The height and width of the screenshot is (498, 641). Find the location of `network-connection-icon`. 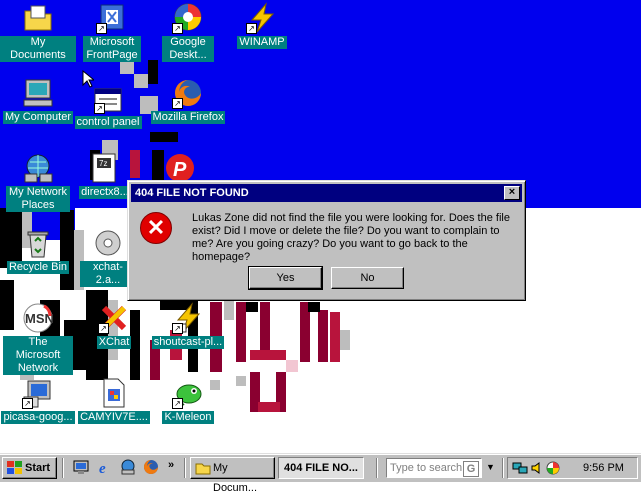

network-connection-icon is located at coordinates (520, 468).